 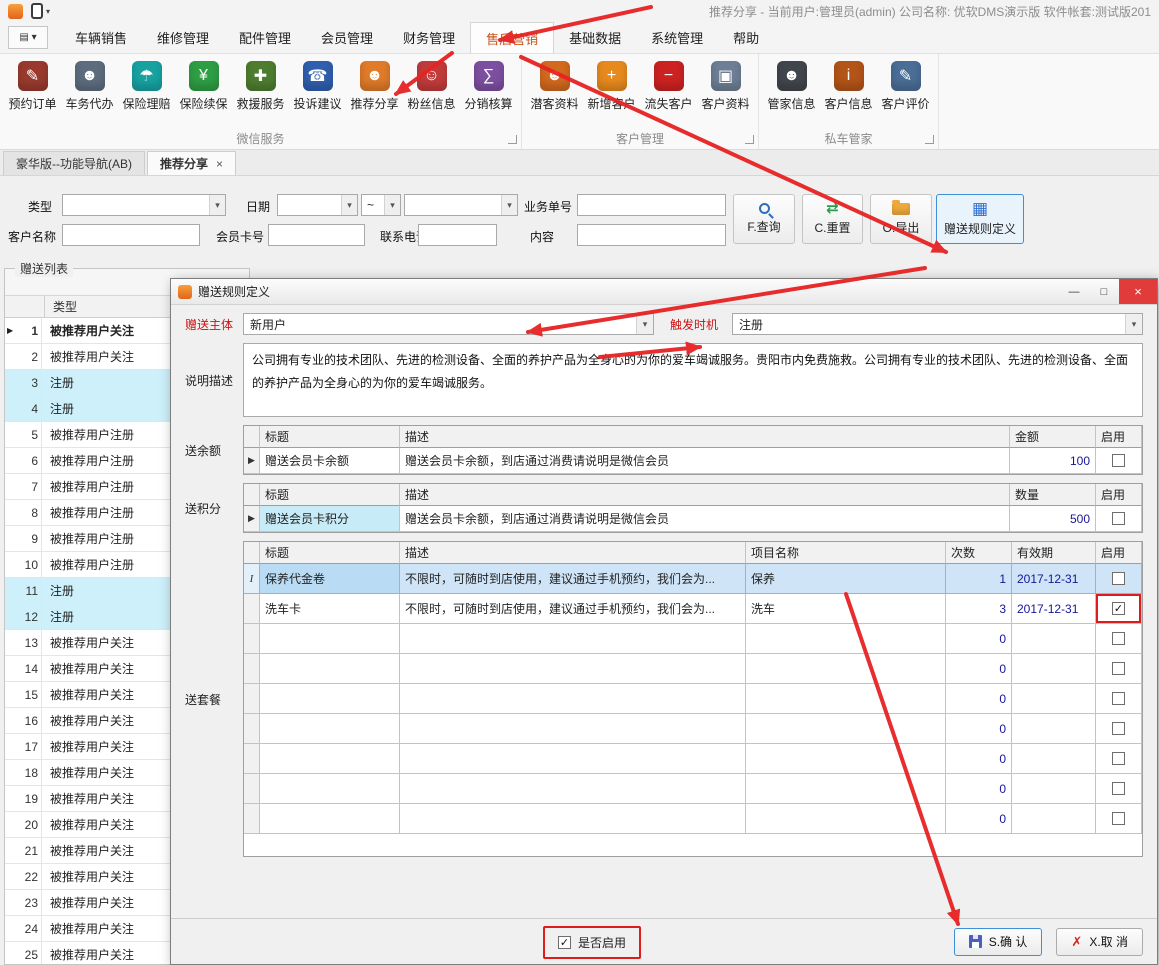 What do you see at coordinates (832, 219) in the screenshot?
I see `reset-button: ⇄ C.重置` at bounding box center [832, 219].